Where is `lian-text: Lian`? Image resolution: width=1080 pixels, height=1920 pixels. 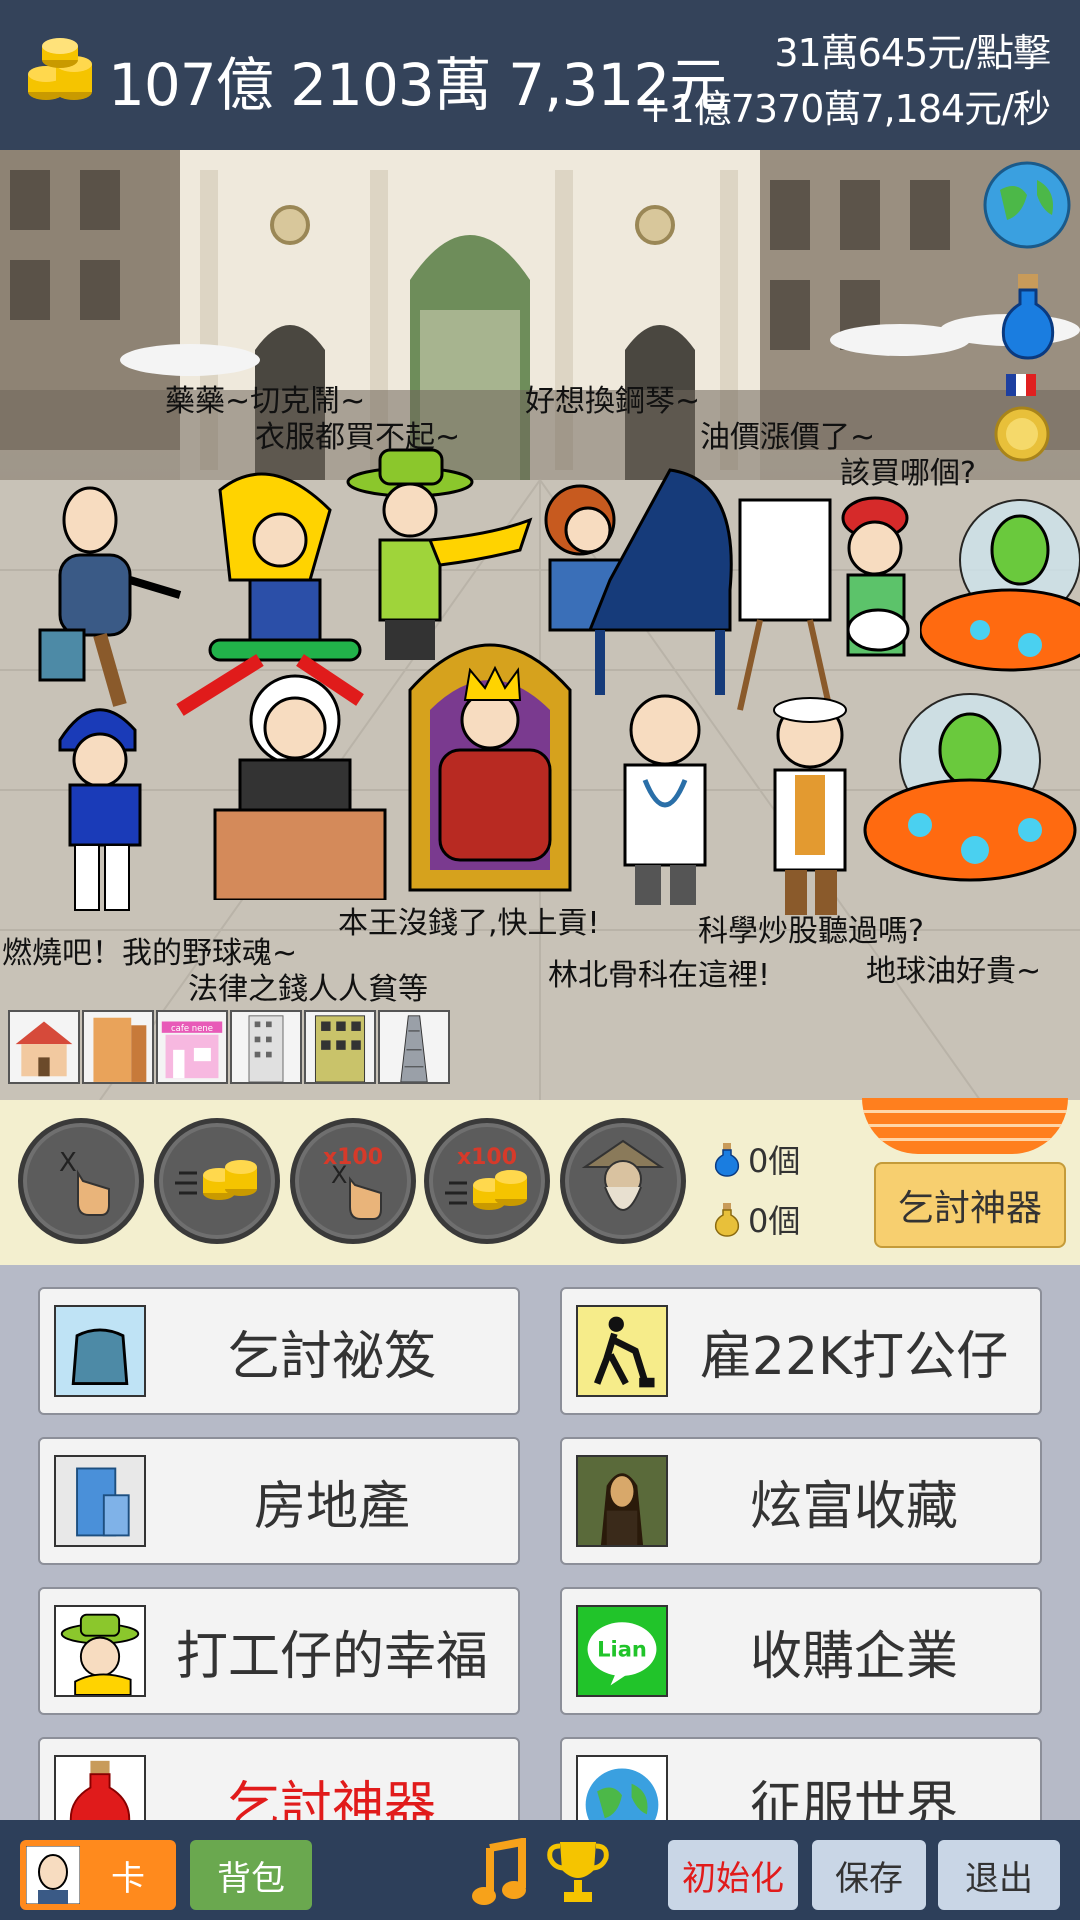 lian-text: Lian is located at coordinates (622, 1649).